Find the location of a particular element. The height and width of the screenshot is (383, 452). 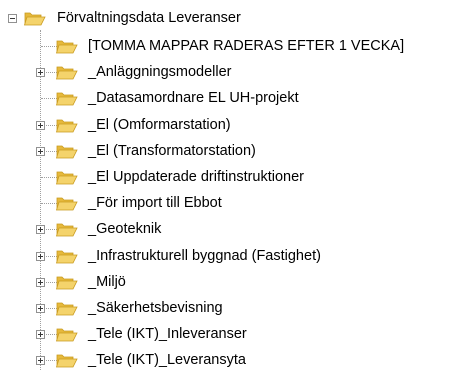

tree-node-root: Förvaltningsdata Leveranser is located at coordinates (226, 18).